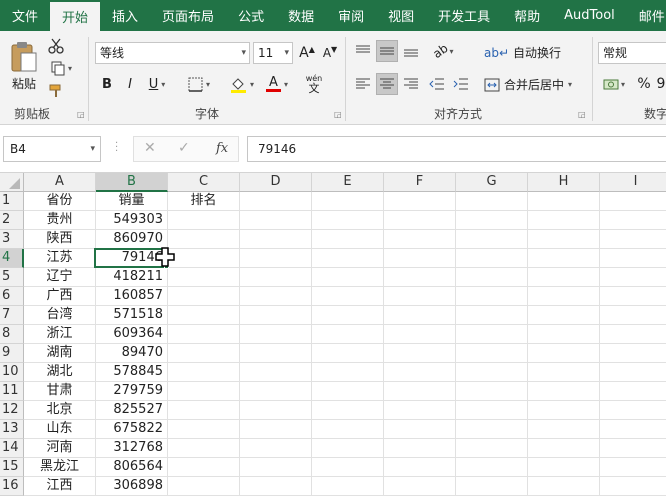  Describe the element at coordinates (633, 315) in the screenshot. I see `cell-i7` at that location.